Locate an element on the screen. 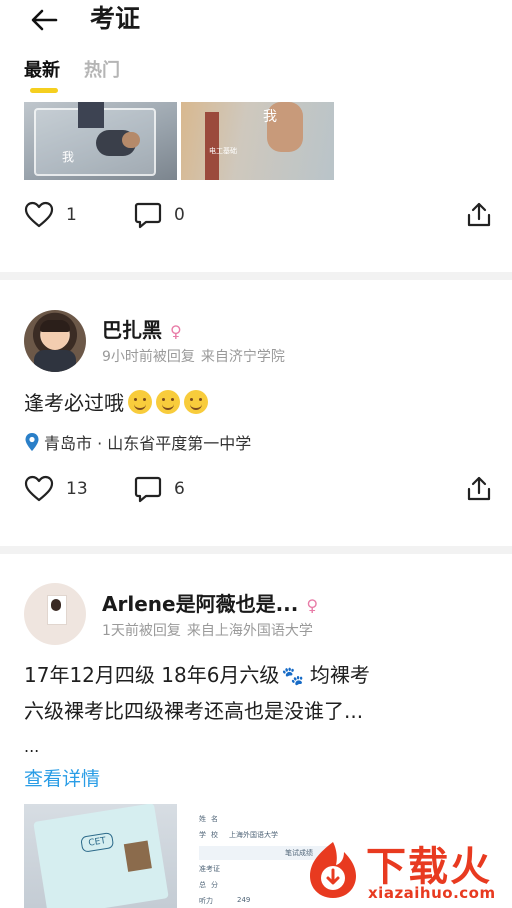 The height and width of the screenshot is (908, 512). comment-button: 6 is located at coordinates (159, 489).